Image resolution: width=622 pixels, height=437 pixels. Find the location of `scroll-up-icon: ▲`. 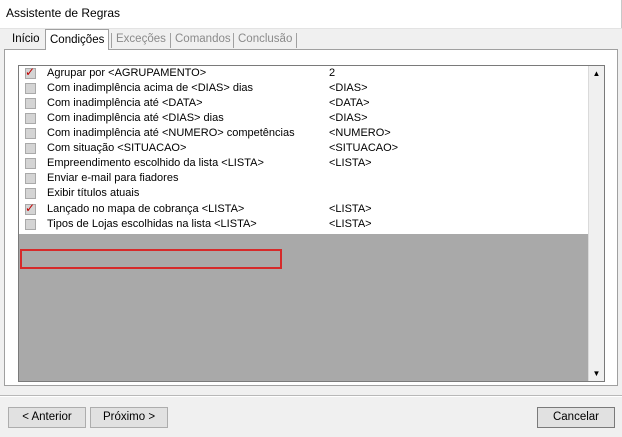

scroll-up-icon: ▲ is located at coordinates (596, 73).